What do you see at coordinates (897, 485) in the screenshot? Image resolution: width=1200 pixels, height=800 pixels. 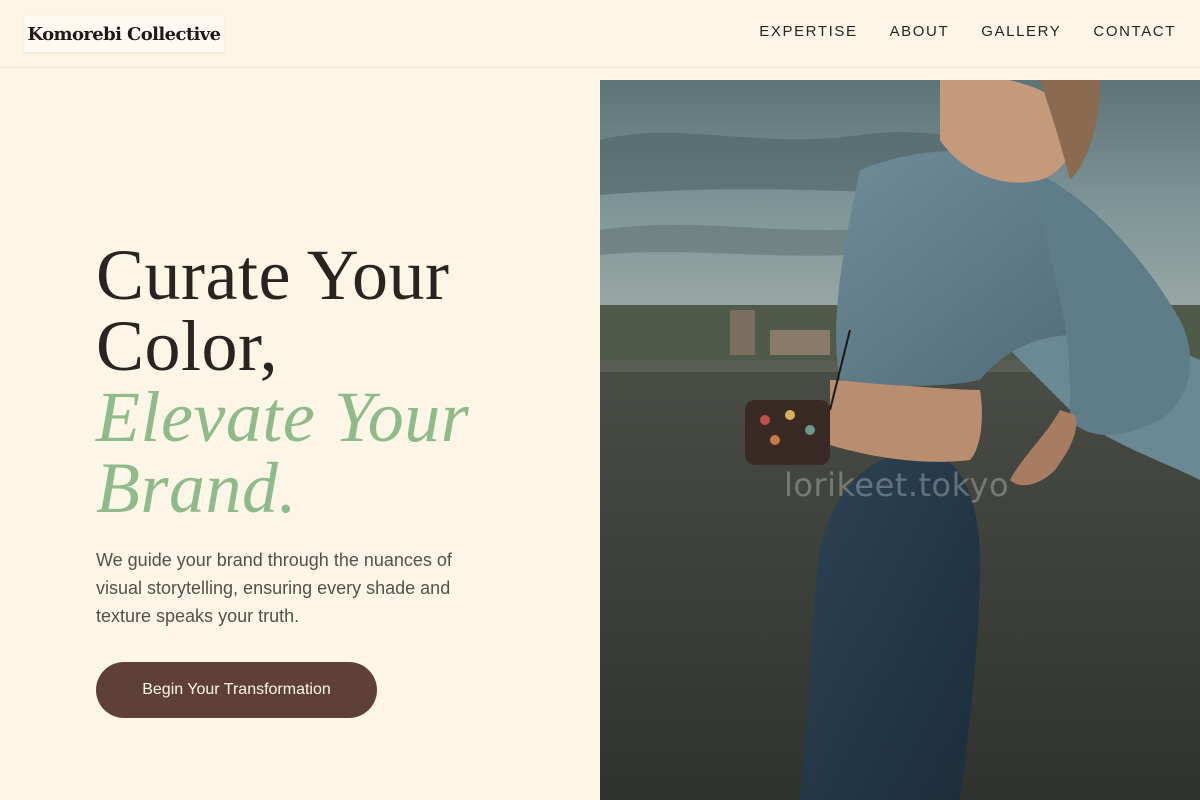 I see `photo-watermark: lorikeet.tokyo` at bounding box center [897, 485].